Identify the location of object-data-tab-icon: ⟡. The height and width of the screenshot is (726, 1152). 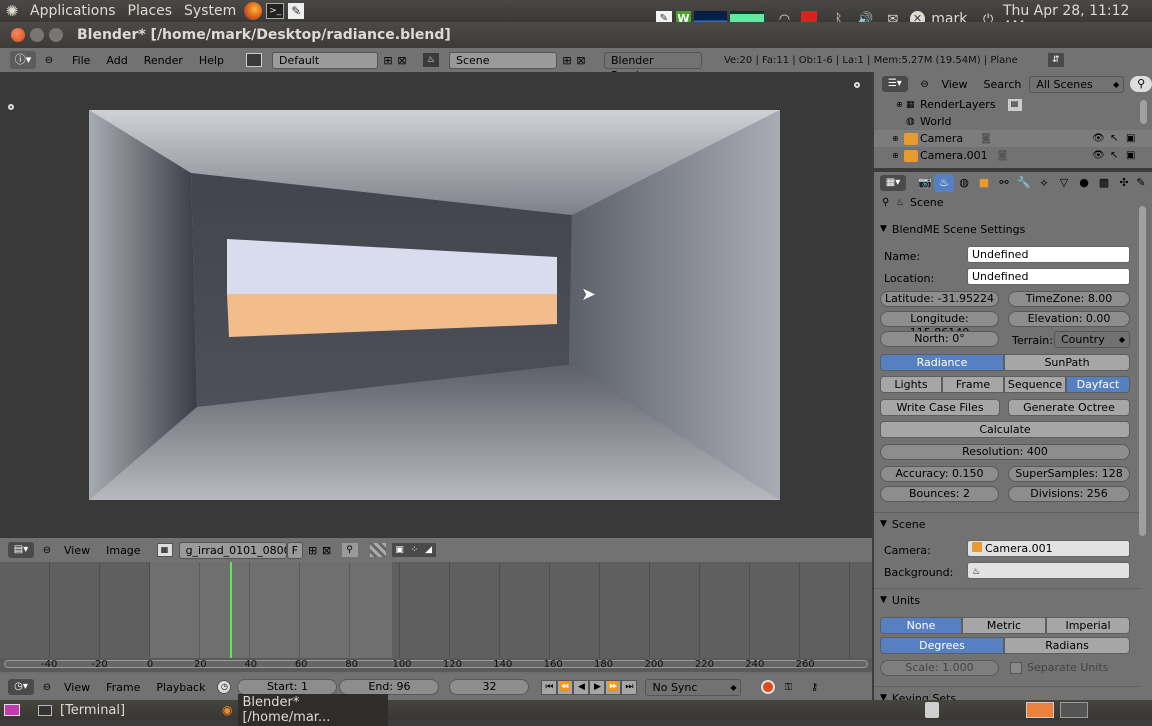
(1044, 183).